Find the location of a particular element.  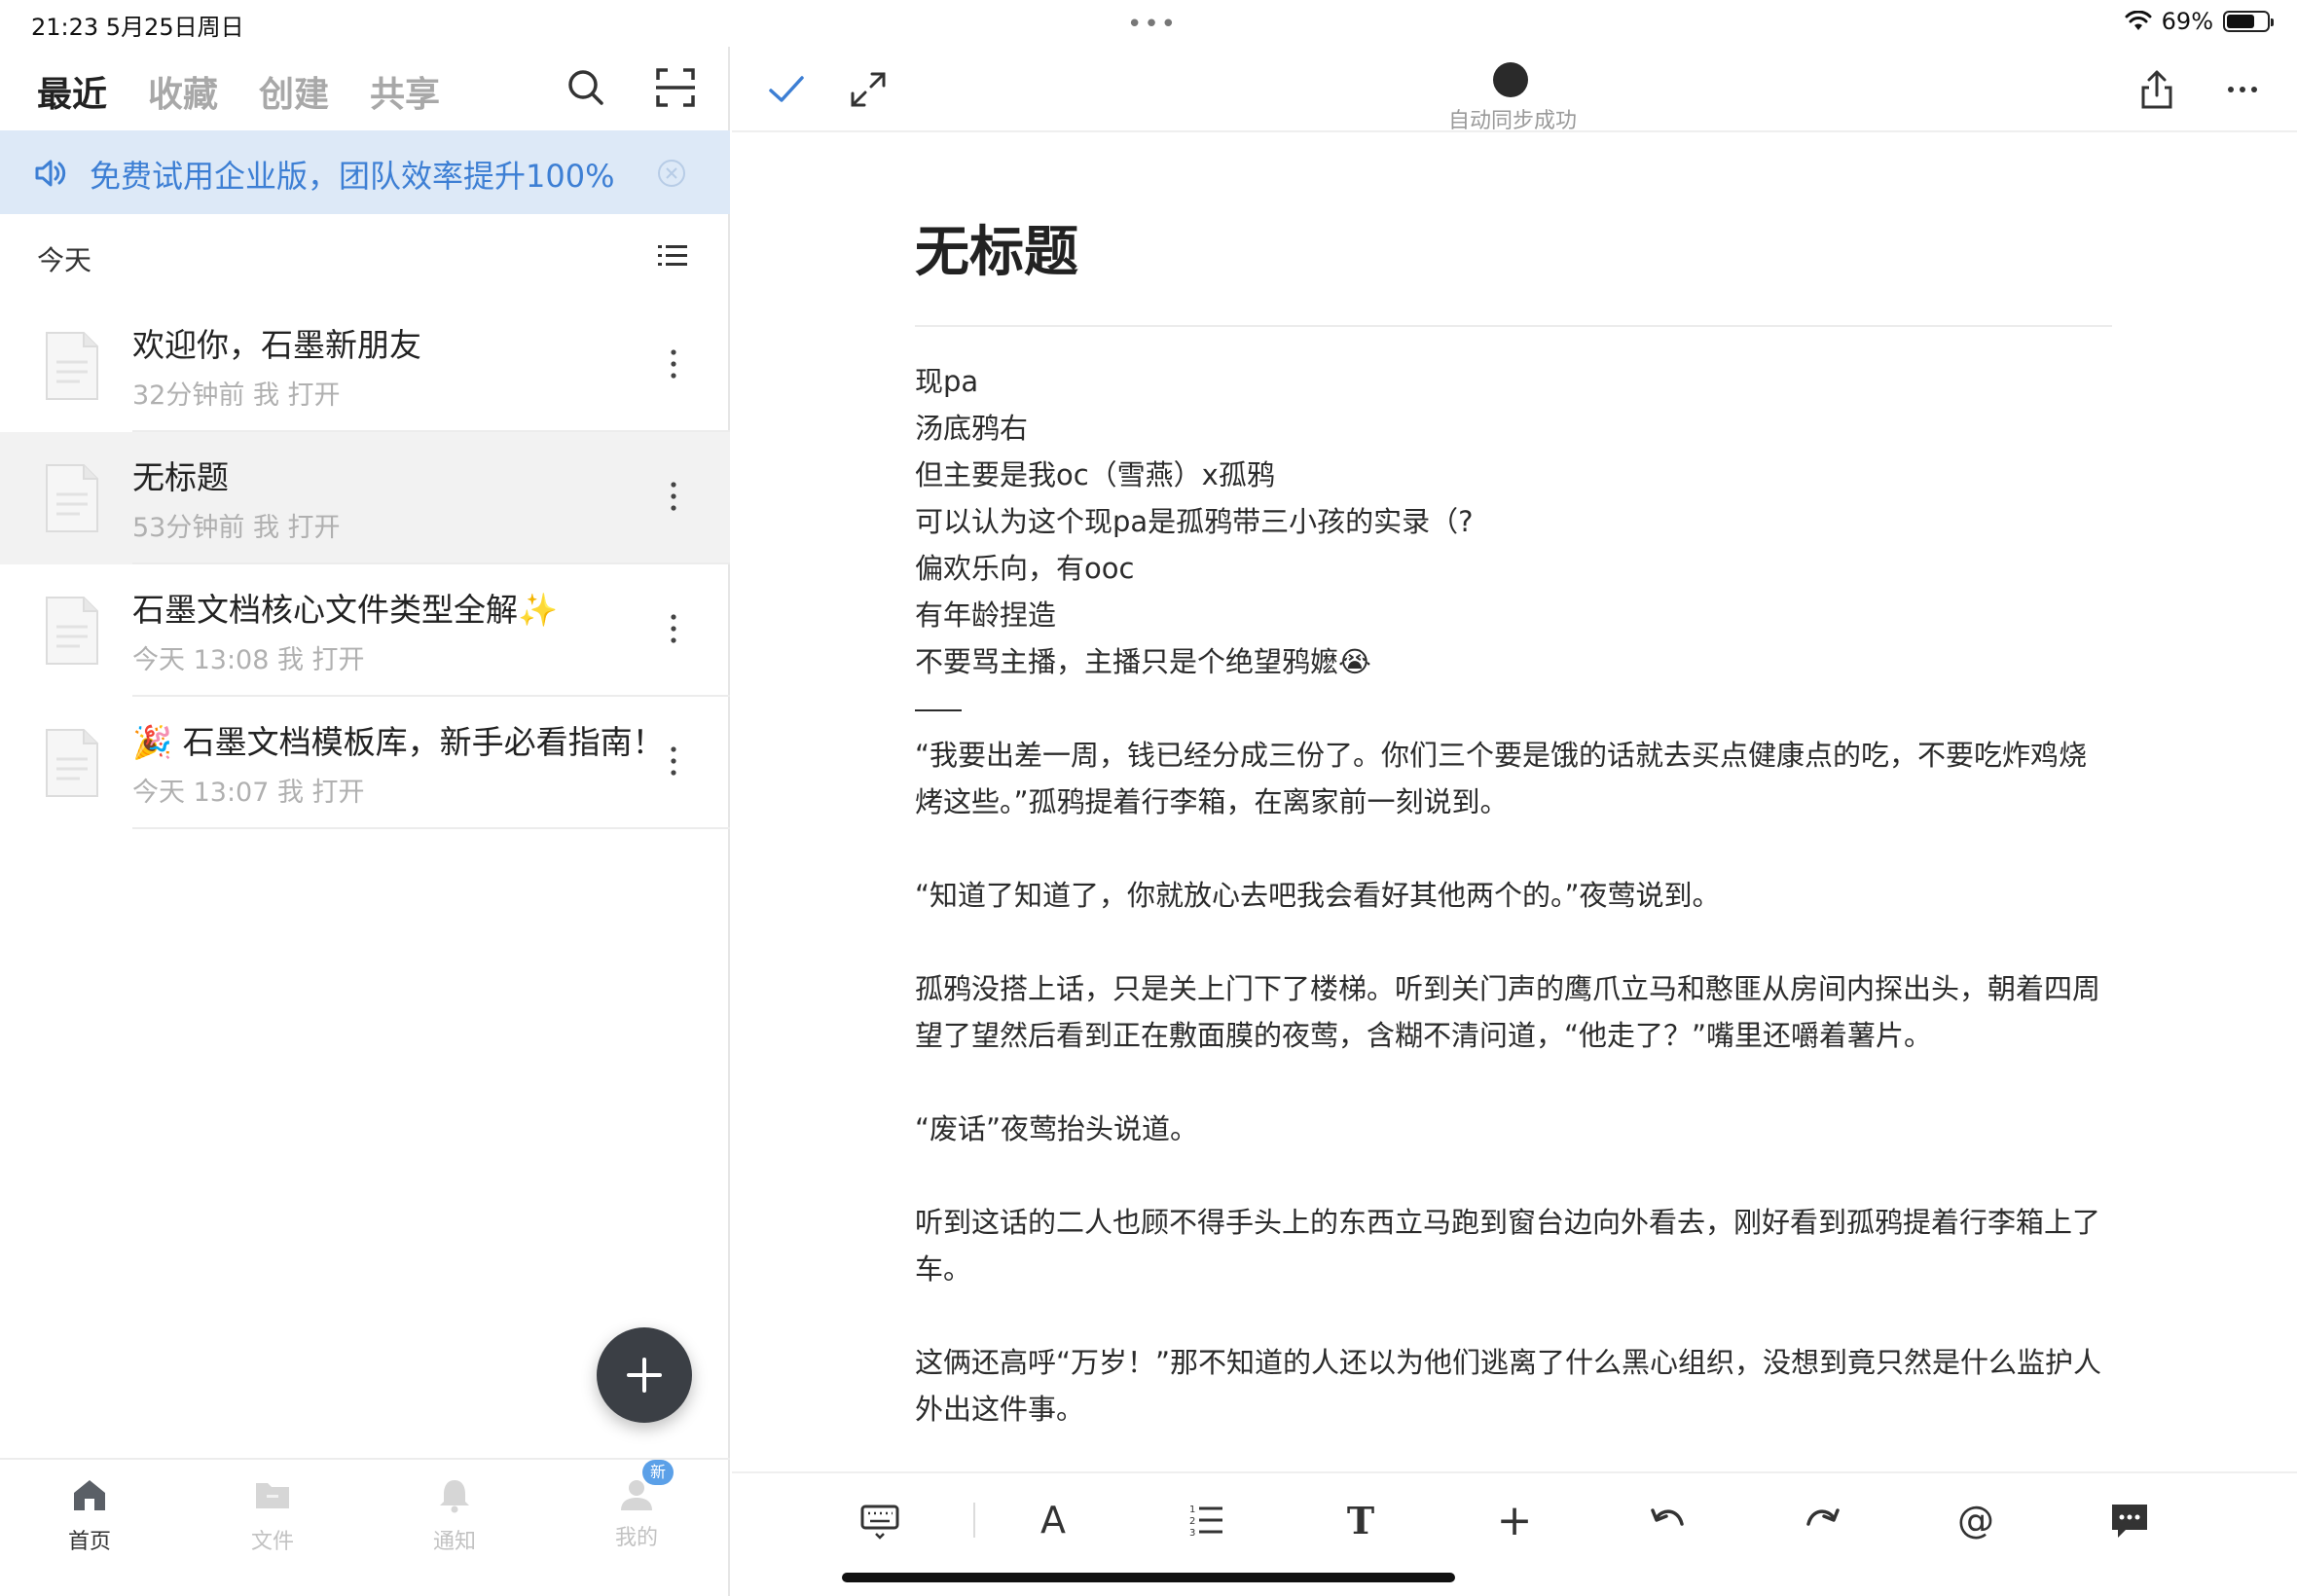

list-item: 石墨文档核心文件类型全解✨ 今天 13:08 我 打开 is located at coordinates (365, 630).